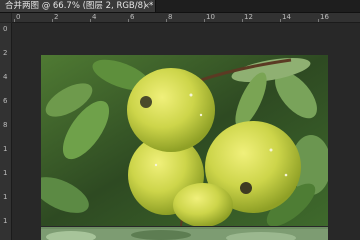  What do you see at coordinates (210, 17) in the screenshot?
I see `ruler-label: 10` at bounding box center [210, 17].